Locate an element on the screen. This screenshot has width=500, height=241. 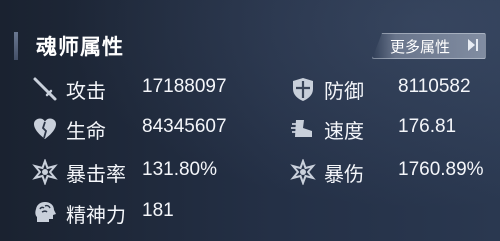
title-accent-bar is located at coordinates (16, 46).